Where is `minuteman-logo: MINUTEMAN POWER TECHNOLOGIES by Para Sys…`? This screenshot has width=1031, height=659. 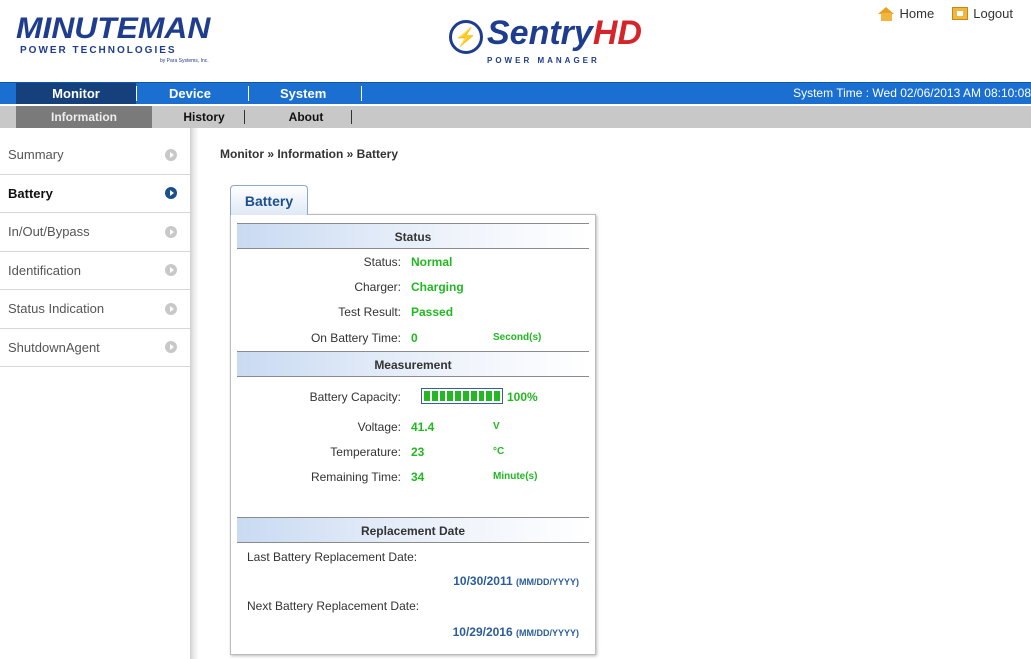
minuteman-logo: MINUTEMAN POWER TECHNOLOGIES by Para Sys… is located at coordinates (121, 37).